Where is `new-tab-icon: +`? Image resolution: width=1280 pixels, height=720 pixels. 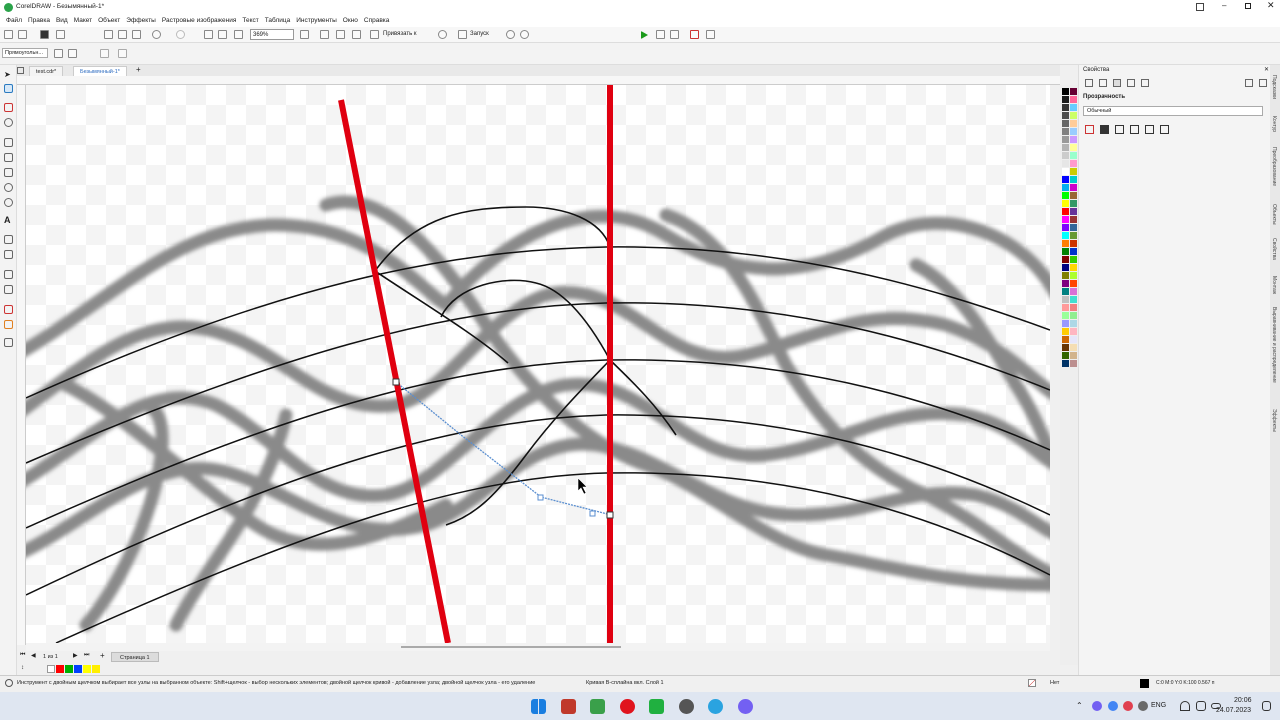 new-tab-icon: + is located at coordinates (138, 69).